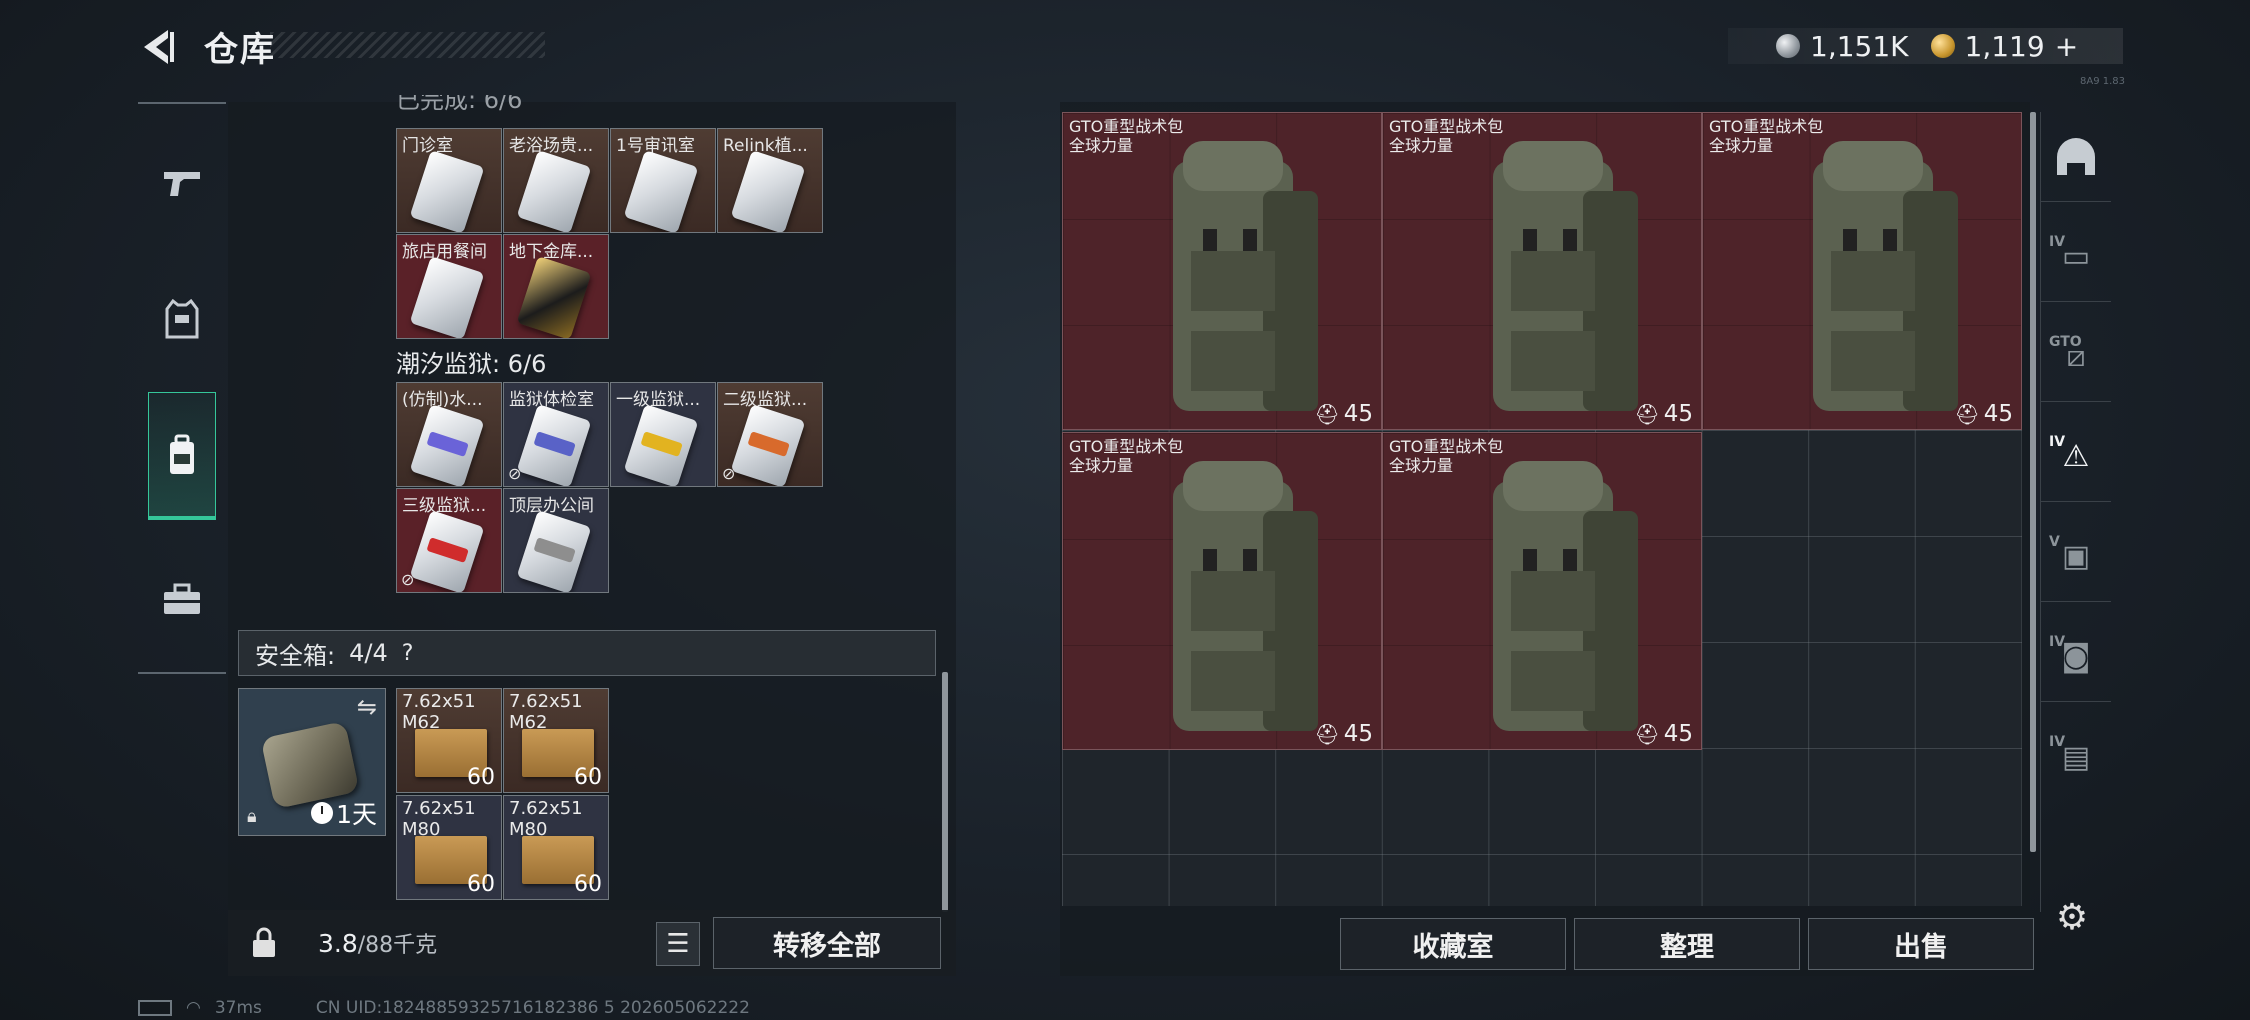  I want to click on transfer-all-button: 转移全部, so click(827, 943).